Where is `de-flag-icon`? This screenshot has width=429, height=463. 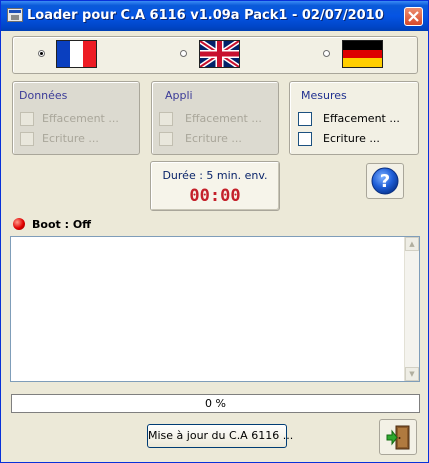 de-flag-icon is located at coordinates (362, 54).